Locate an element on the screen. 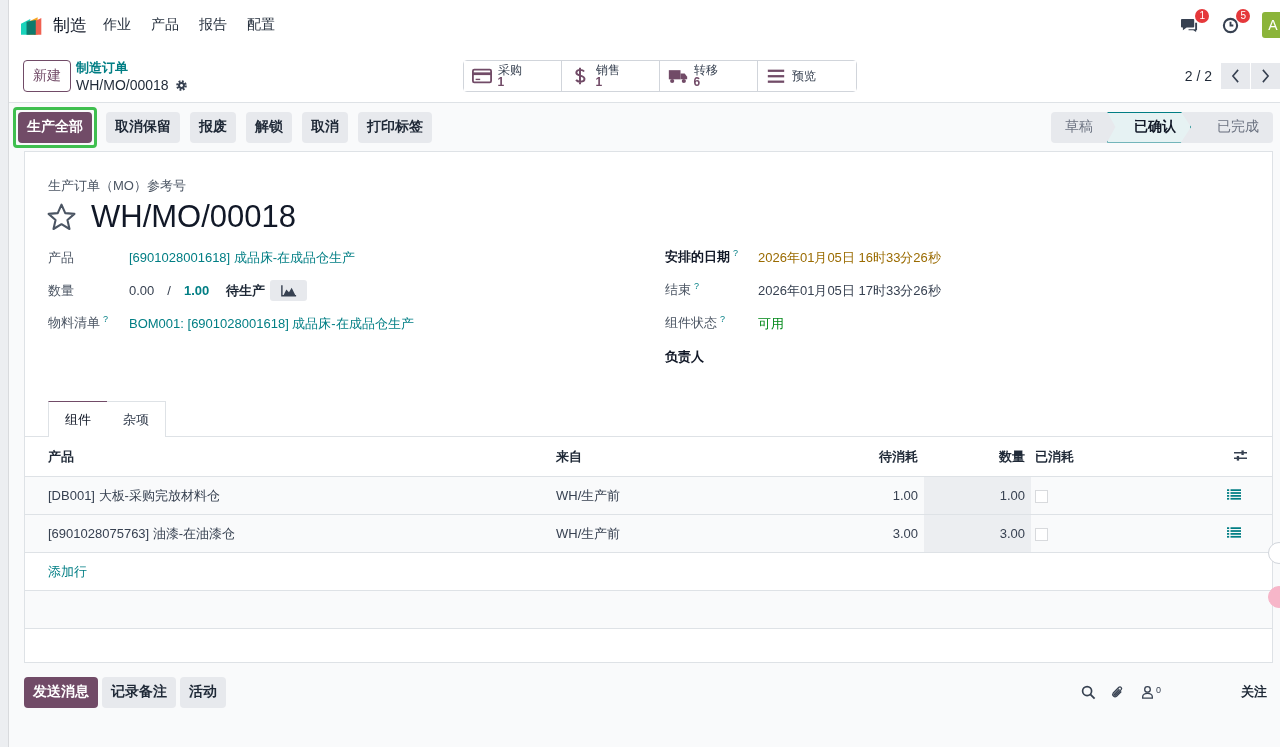 This screenshot has height=747, width=1280. produced-quantity: 0.00 is located at coordinates (142, 290).